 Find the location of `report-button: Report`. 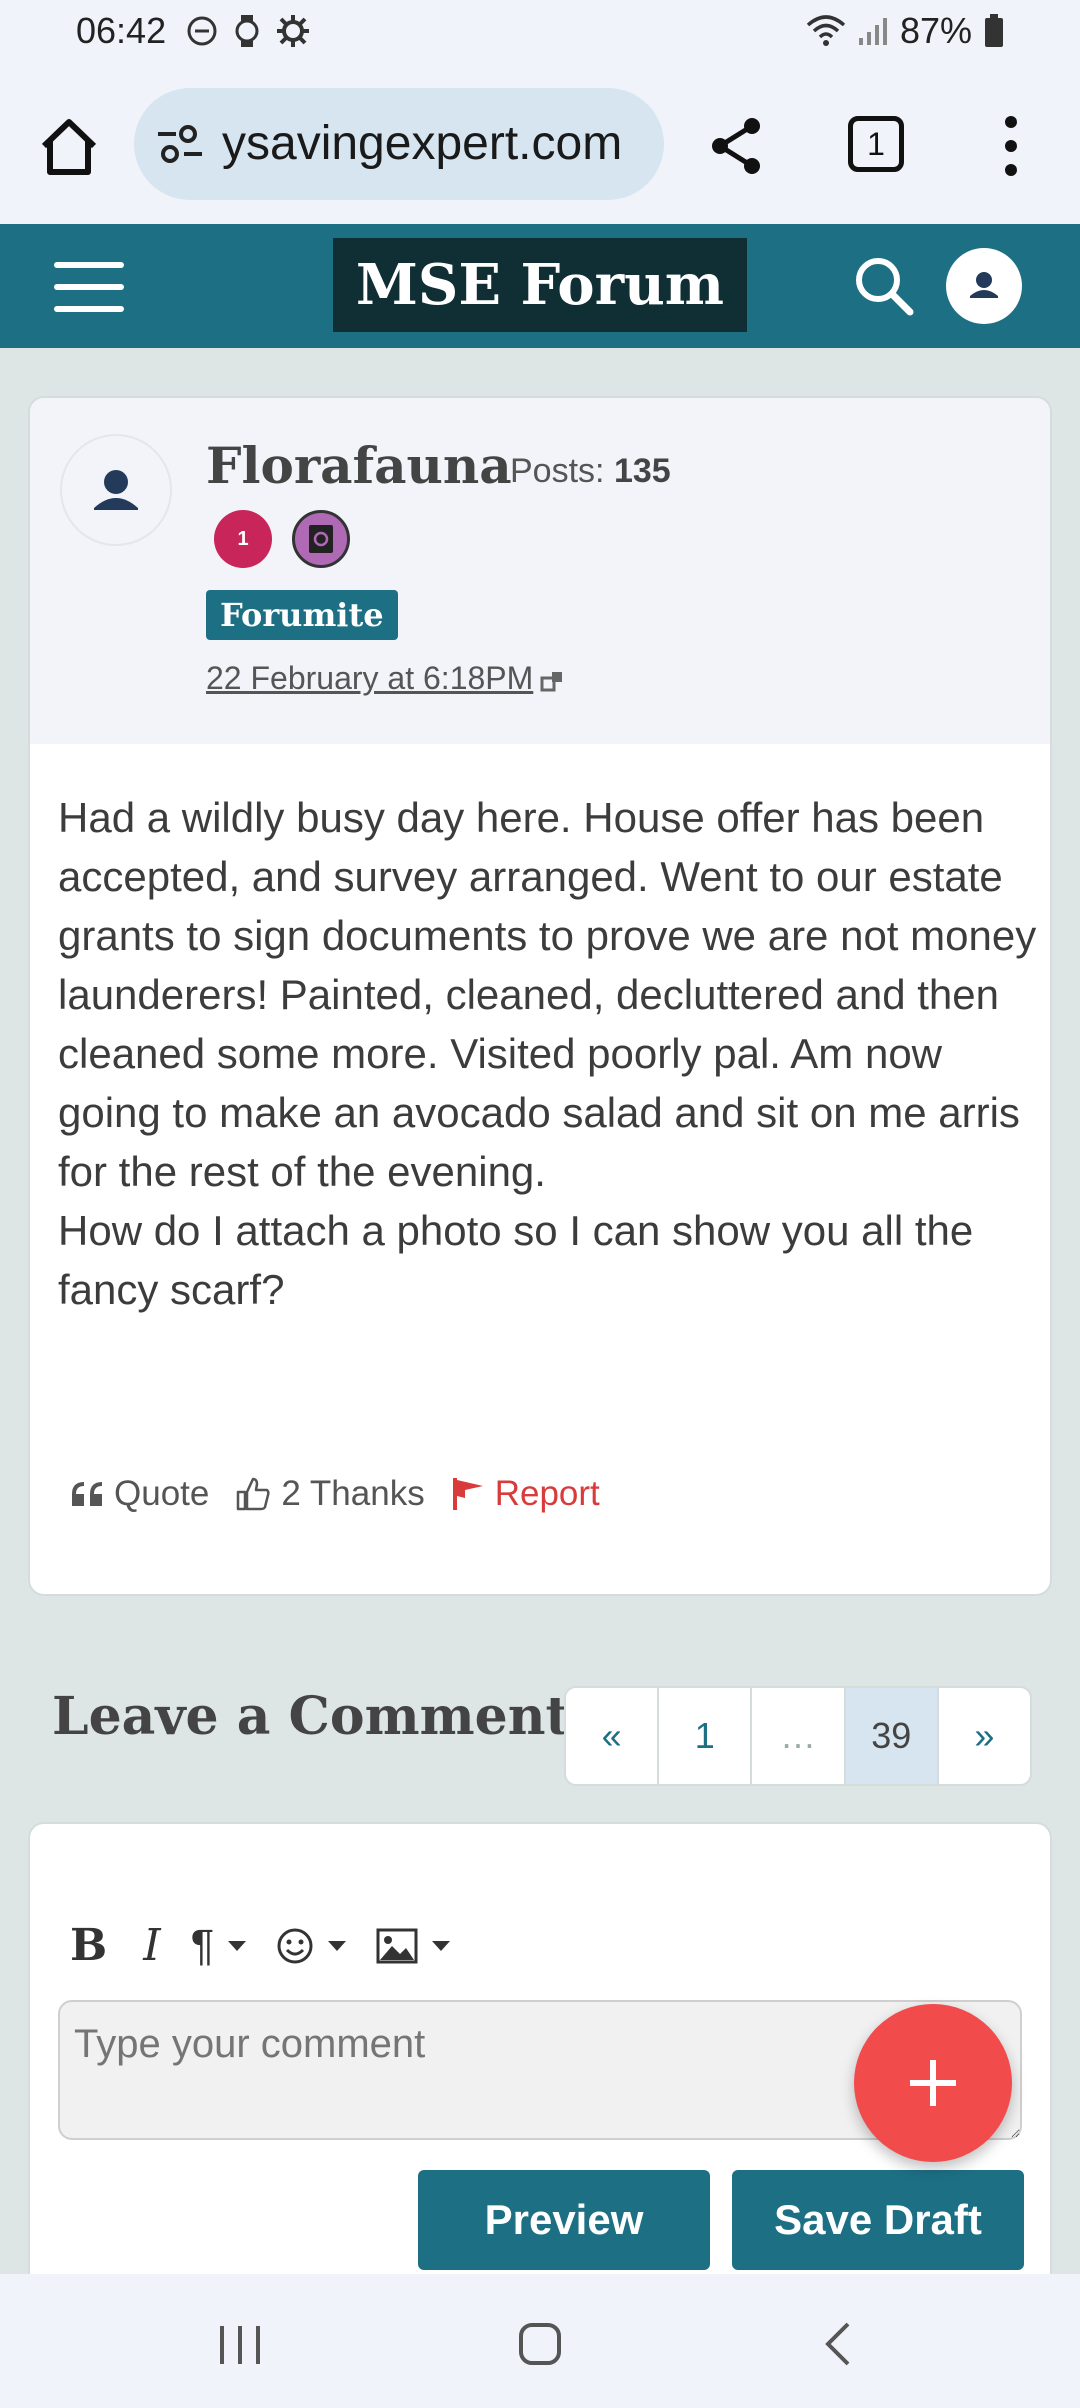

report-button: Report is located at coordinates (525, 1494).